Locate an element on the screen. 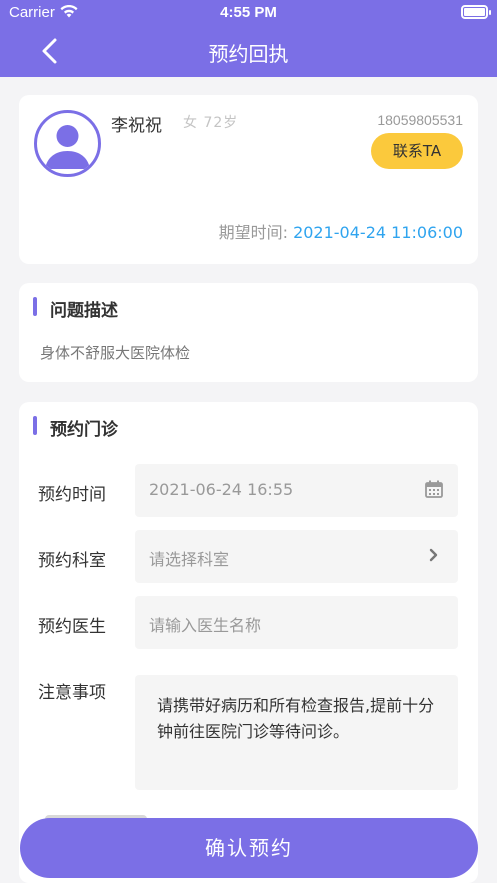 The height and width of the screenshot is (883, 497). contact-button: 联系TA is located at coordinates (417, 151).